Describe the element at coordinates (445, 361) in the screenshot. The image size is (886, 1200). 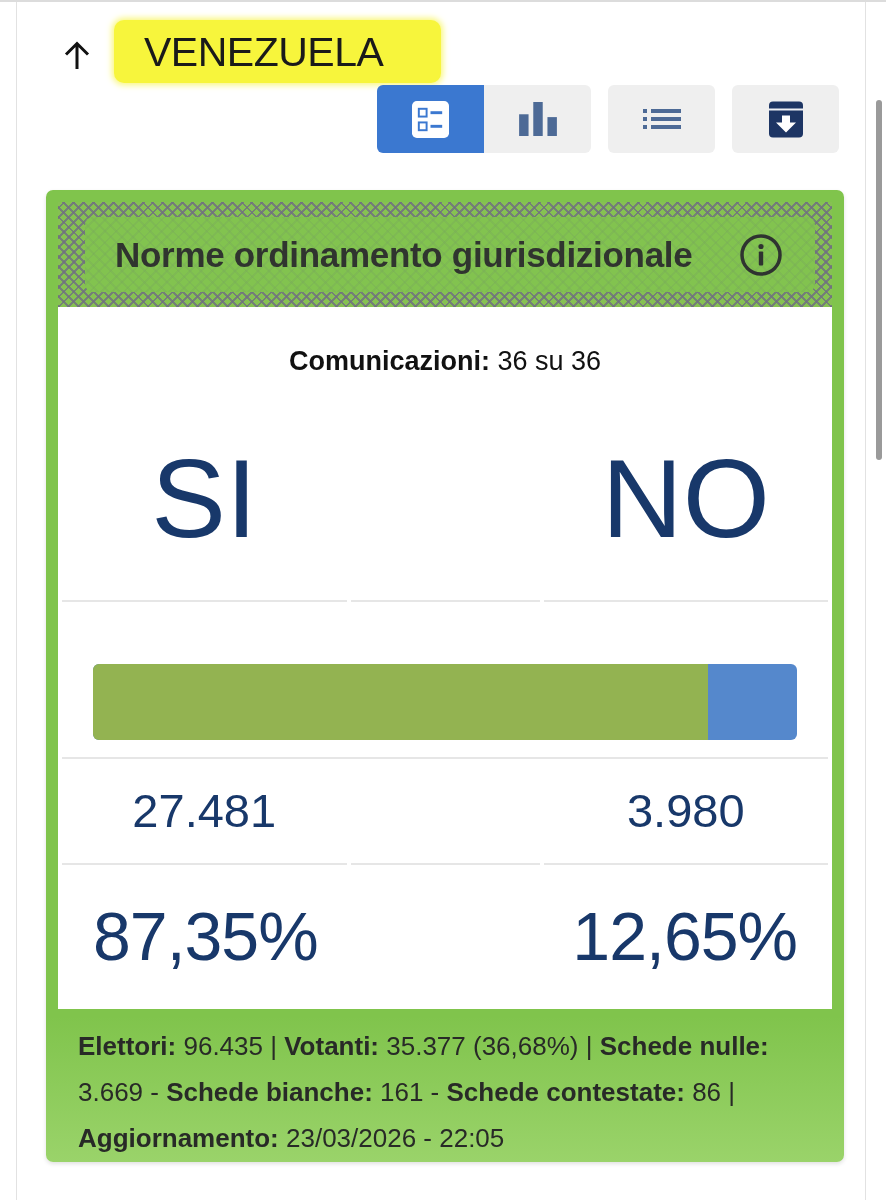
I see `communications-count: Comunicazioni: 36 su 36` at that location.